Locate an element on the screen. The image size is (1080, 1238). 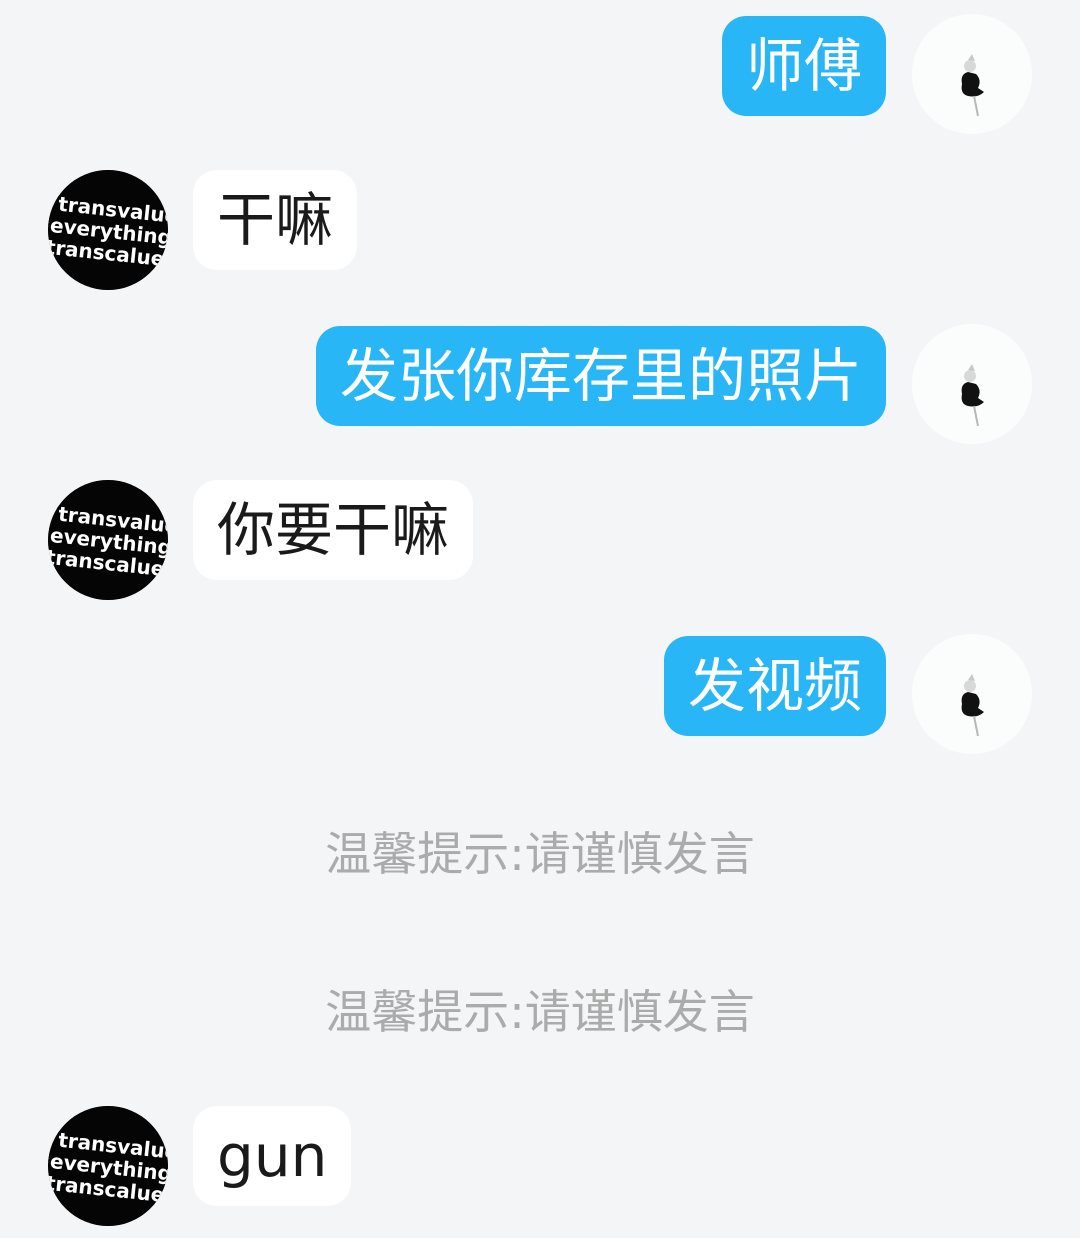
message-bubble-outgoing: 师傅 is located at coordinates (803, 66).